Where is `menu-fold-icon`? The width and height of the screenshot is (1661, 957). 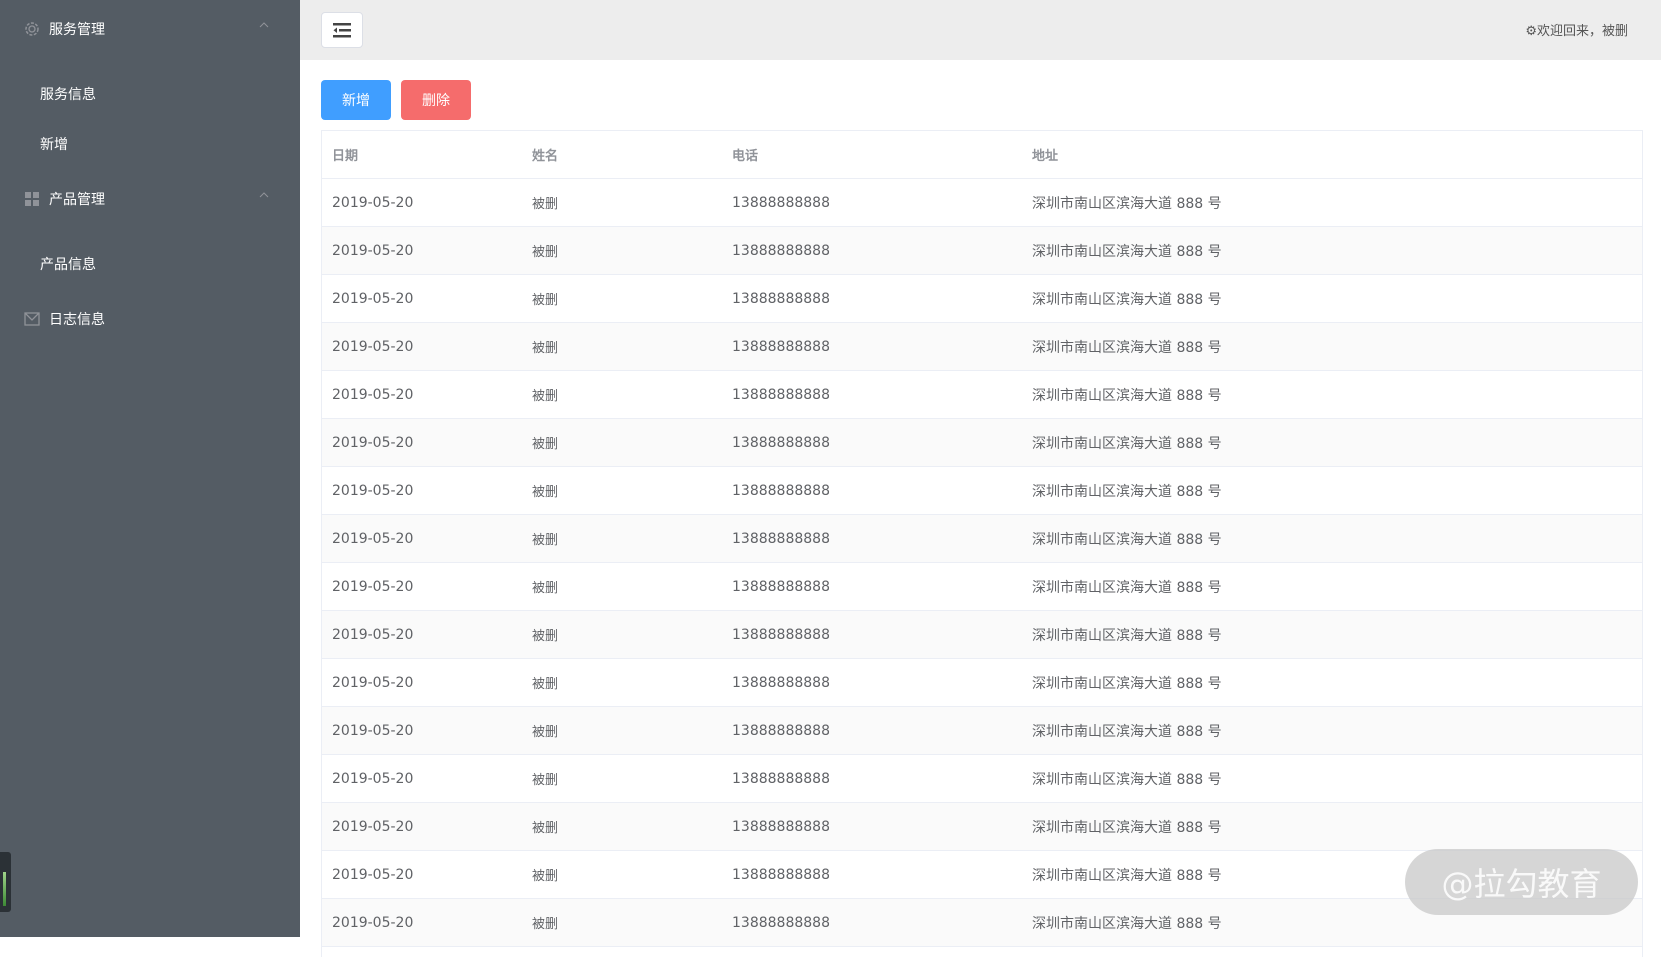 menu-fold-icon is located at coordinates (342, 29).